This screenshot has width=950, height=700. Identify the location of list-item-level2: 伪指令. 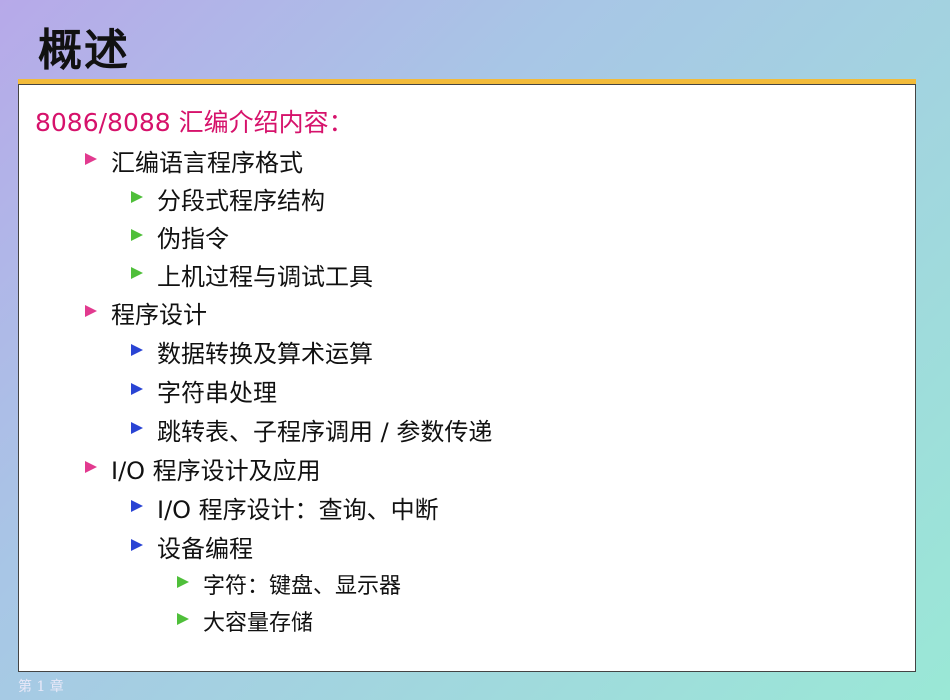
(180, 236).